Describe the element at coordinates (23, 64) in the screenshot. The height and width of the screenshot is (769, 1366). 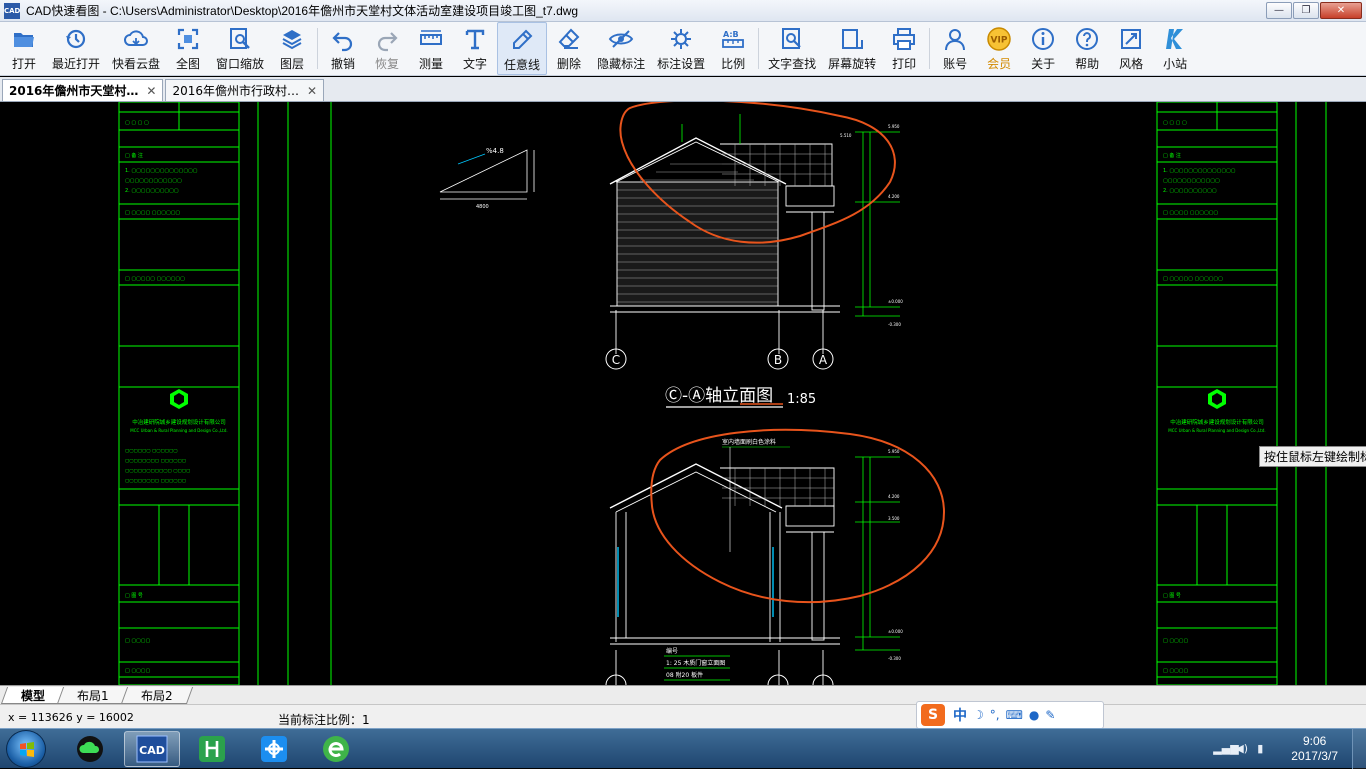
I see `open-label: 打开` at that location.